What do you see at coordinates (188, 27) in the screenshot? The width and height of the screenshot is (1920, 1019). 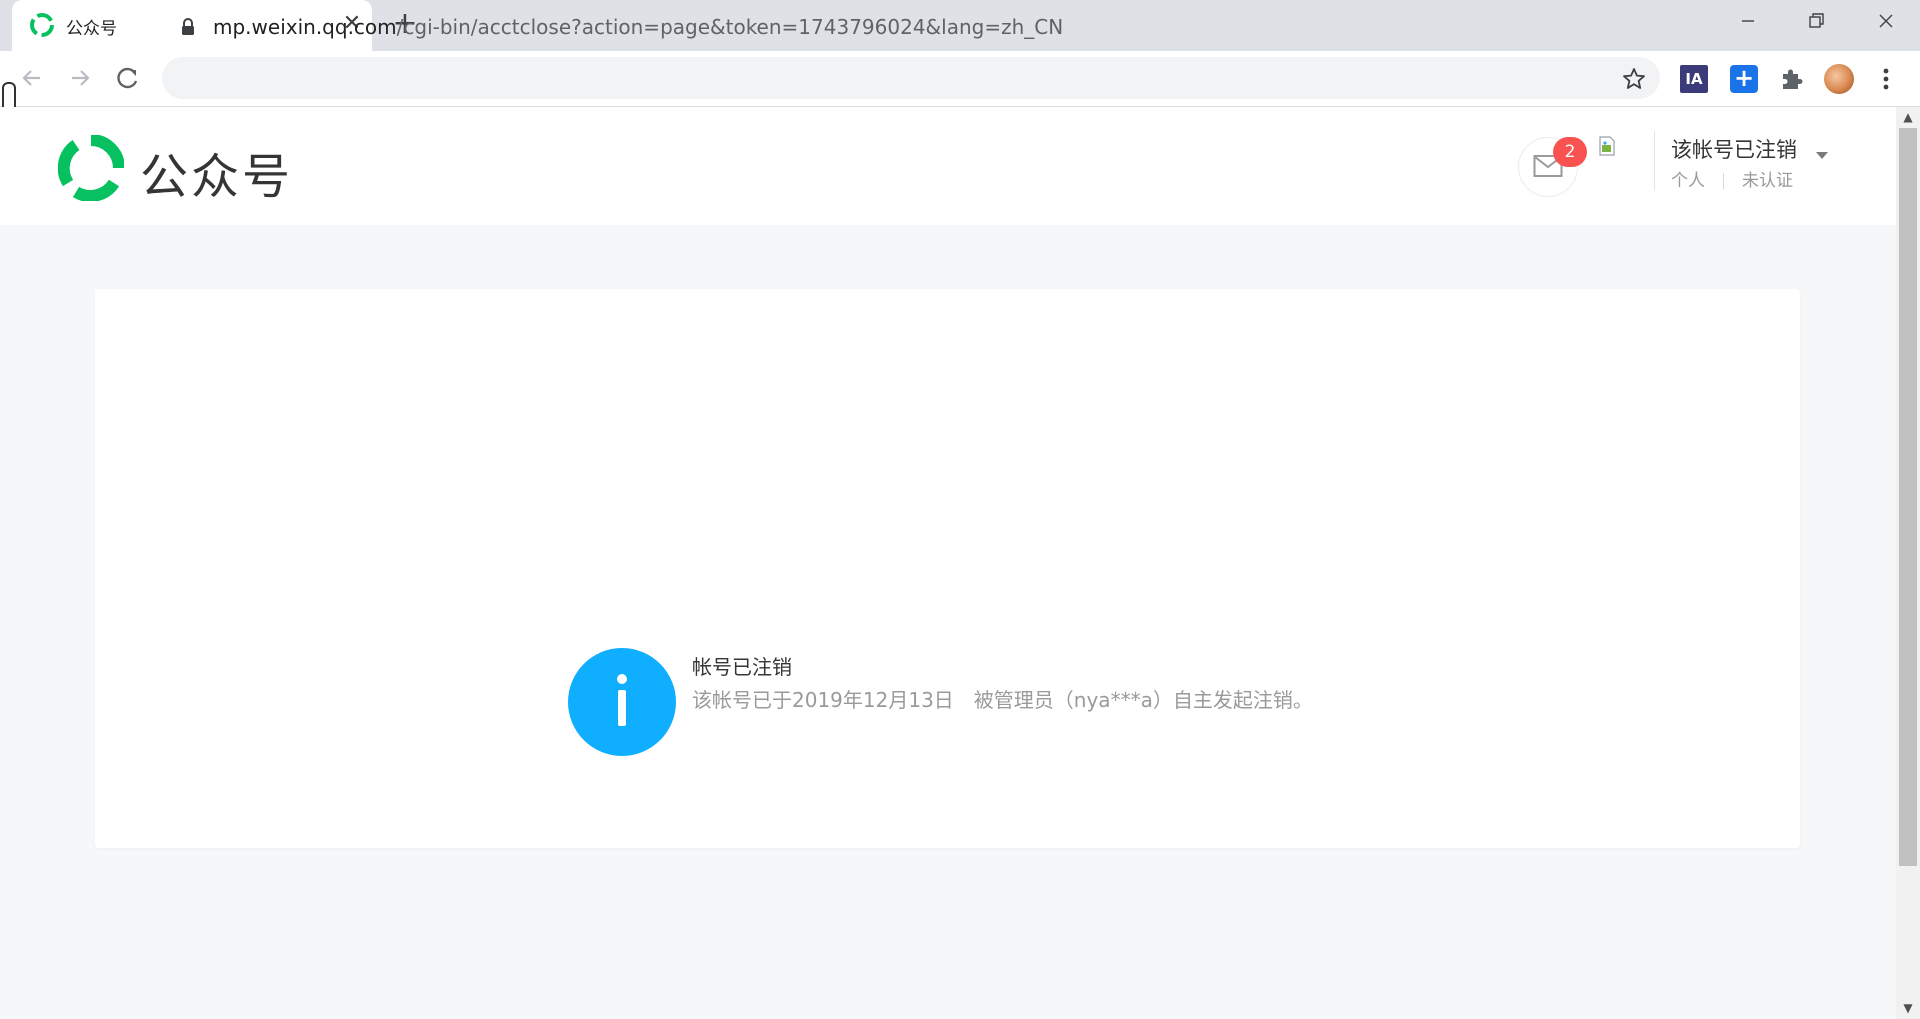 I see `lock-icon` at bounding box center [188, 27].